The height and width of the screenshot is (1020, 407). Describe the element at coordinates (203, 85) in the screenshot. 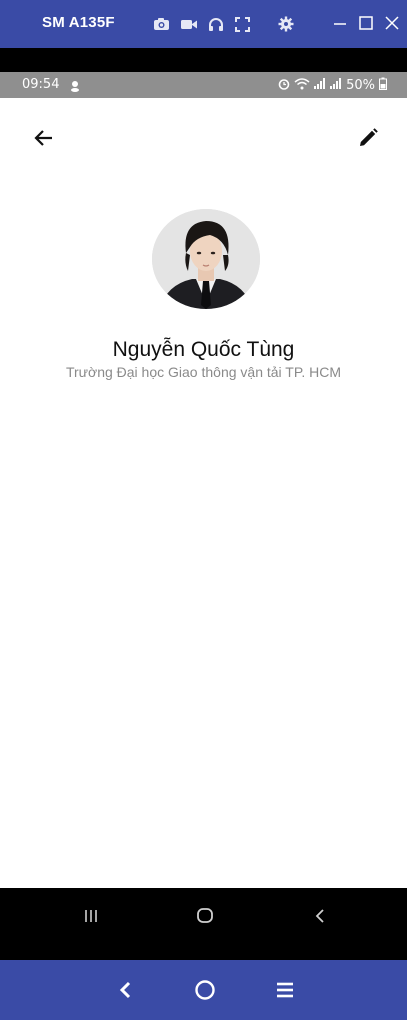

I see `status-bar: 09:54 50%` at that location.